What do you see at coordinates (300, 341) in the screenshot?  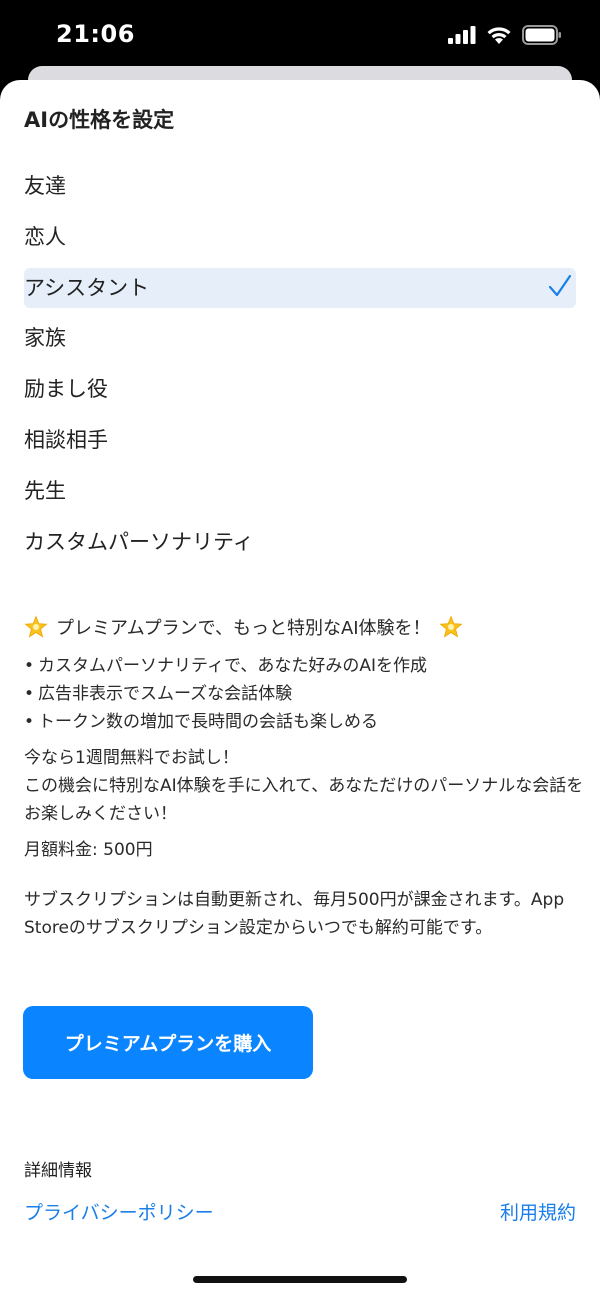 I see `option-family: 家族` at bounding box center [300, 341].